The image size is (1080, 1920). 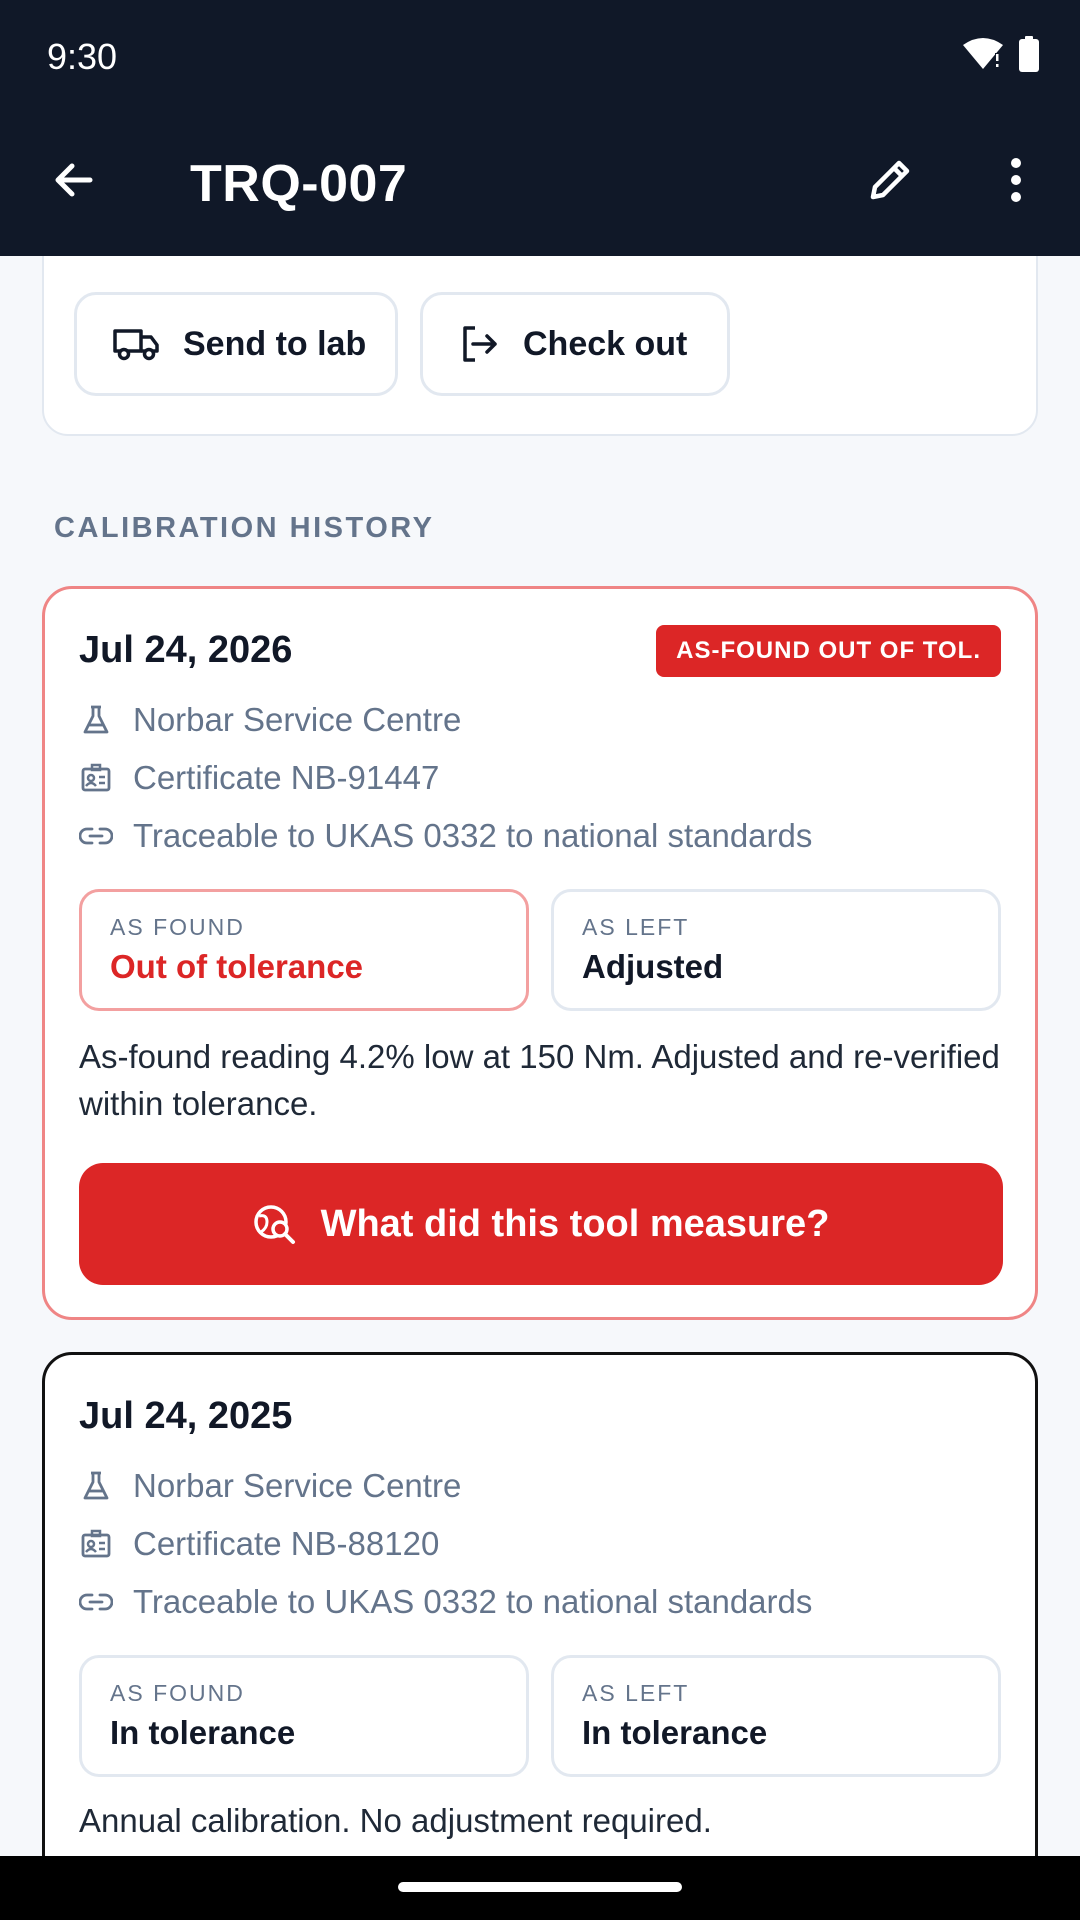 What do you see at coordinates (828, 651) in the screenshot?
I see `status-badge: AS-FOUND OUT OF TOL.` at bounding box center [828, 651].